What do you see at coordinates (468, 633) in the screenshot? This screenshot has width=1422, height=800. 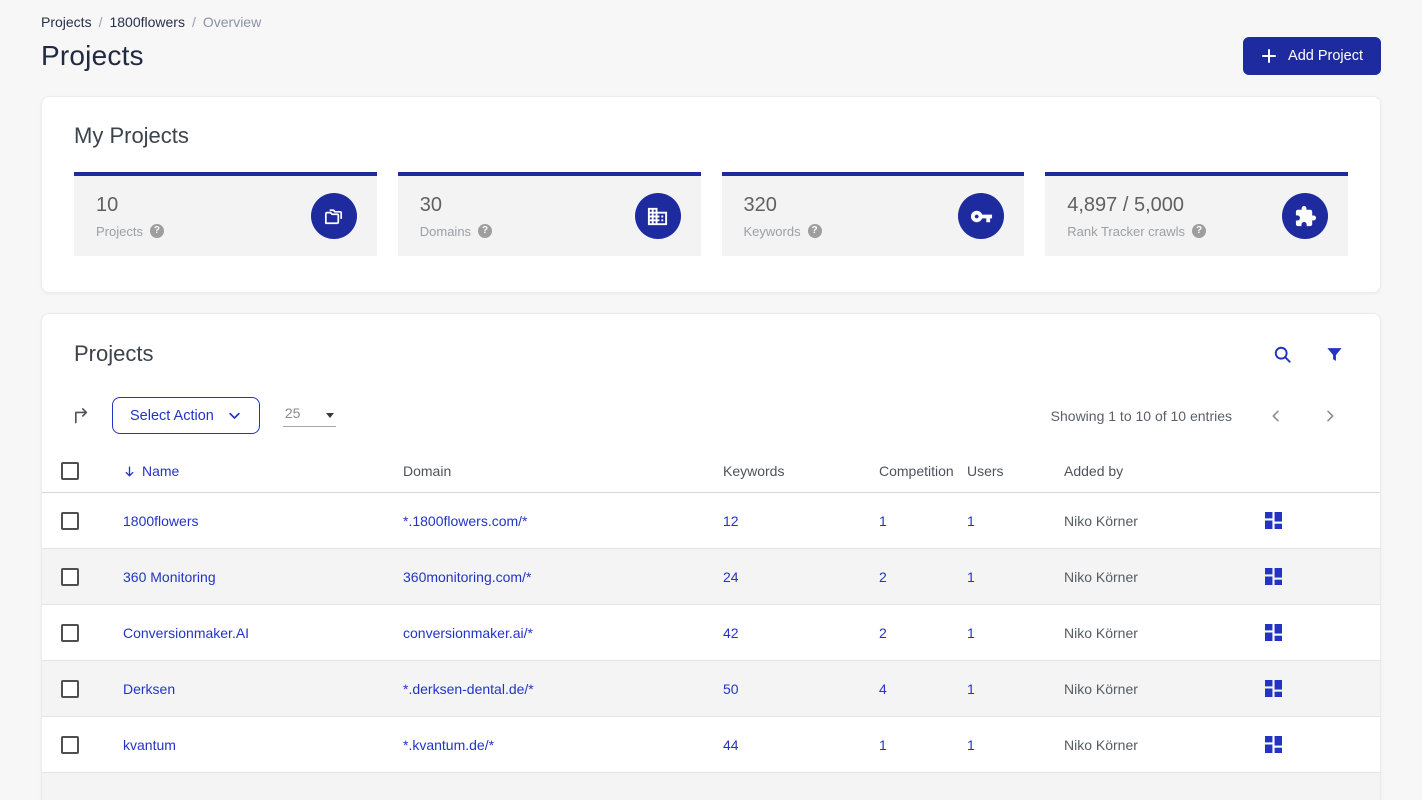 I see `project-domain-link: conversionmaker.ai/*` at bounding box center [468, 633].